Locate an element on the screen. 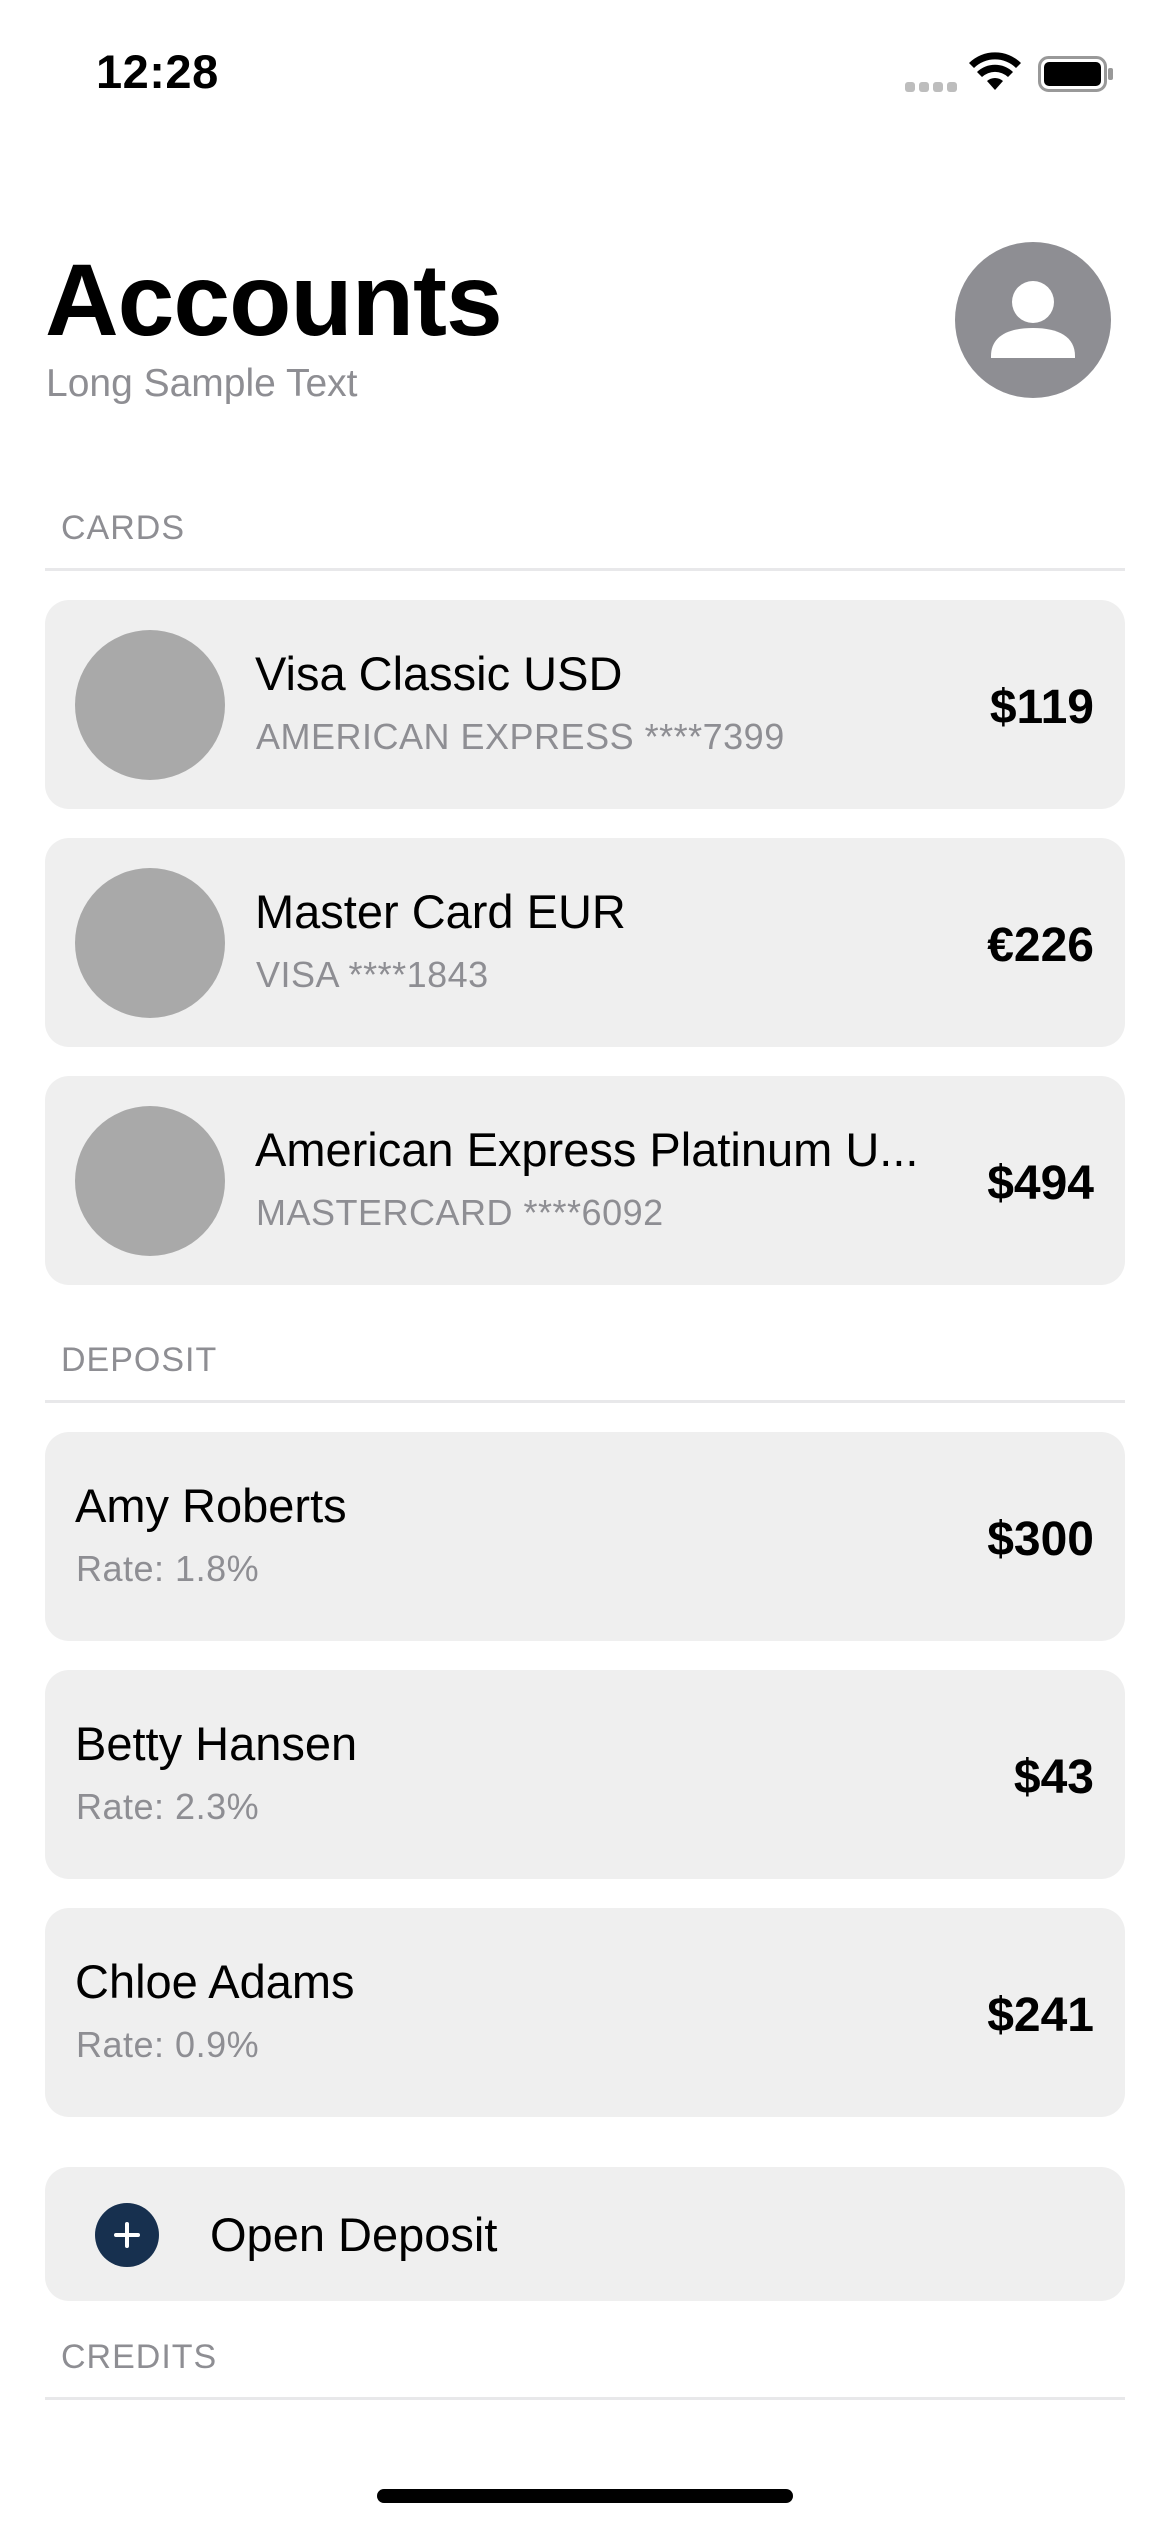 The height and width of the screenshot is (2532, 1170). card-name: Master Card EUR is located at coordinates (440, 911).